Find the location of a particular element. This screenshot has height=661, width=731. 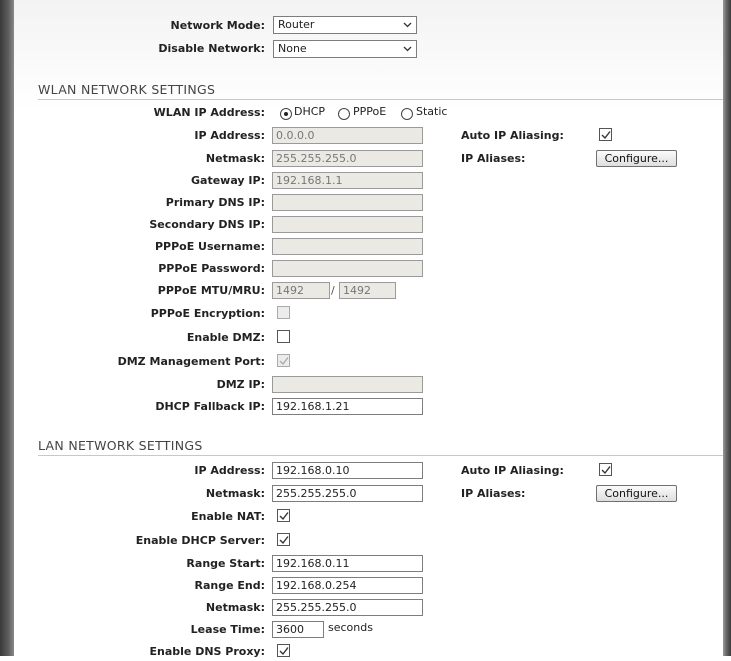

disable-network-value: None is located at coordinates (292, 48).